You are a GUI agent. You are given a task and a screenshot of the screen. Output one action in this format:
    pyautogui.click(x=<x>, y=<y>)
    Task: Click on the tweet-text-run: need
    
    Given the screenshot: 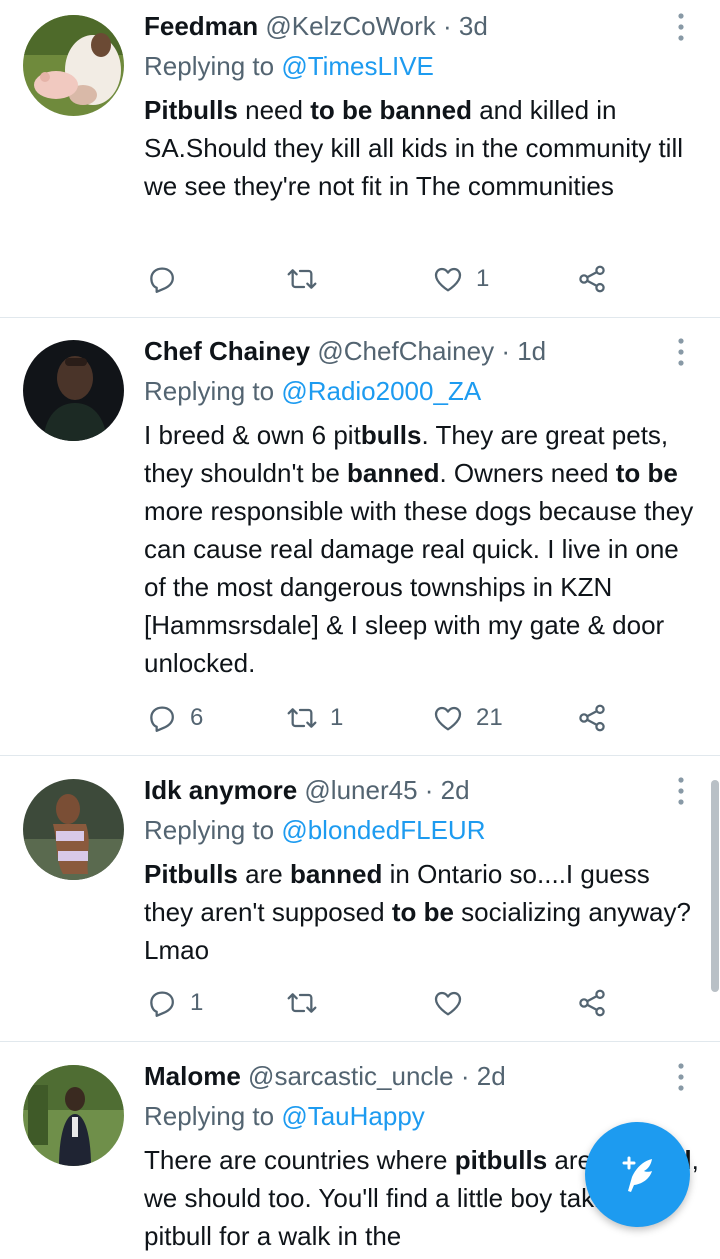 What is the action you would take?
    pyautogui.click(x=274, y=110)
    